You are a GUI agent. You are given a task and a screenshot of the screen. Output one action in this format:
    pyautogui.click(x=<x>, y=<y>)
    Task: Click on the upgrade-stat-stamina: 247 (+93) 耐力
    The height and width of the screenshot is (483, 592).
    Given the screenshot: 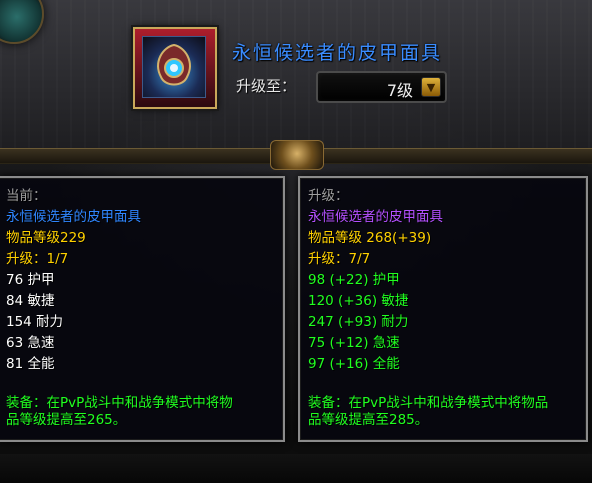 What is the action you would take?
    pyautogui.click(x=358, y=322)
    